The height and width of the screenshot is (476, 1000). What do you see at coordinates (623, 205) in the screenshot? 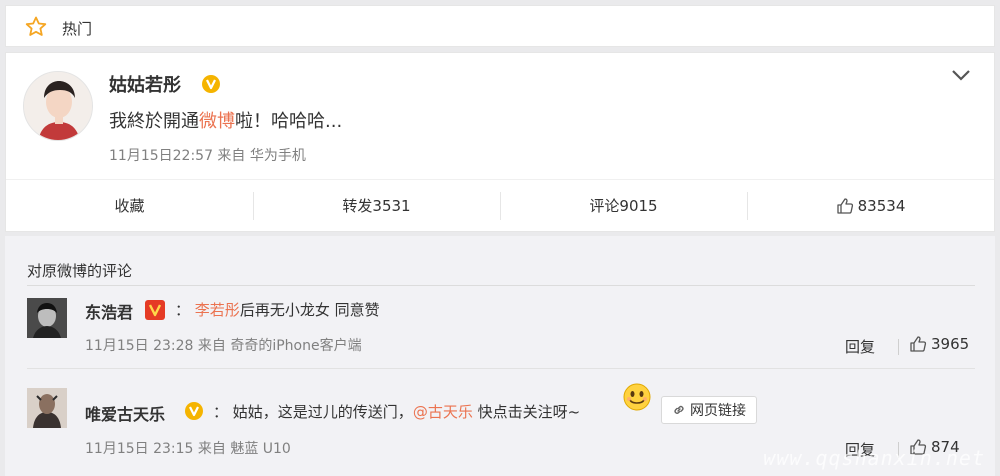
I see `comment-button: 评论9015` at bounding box center [623, 205].